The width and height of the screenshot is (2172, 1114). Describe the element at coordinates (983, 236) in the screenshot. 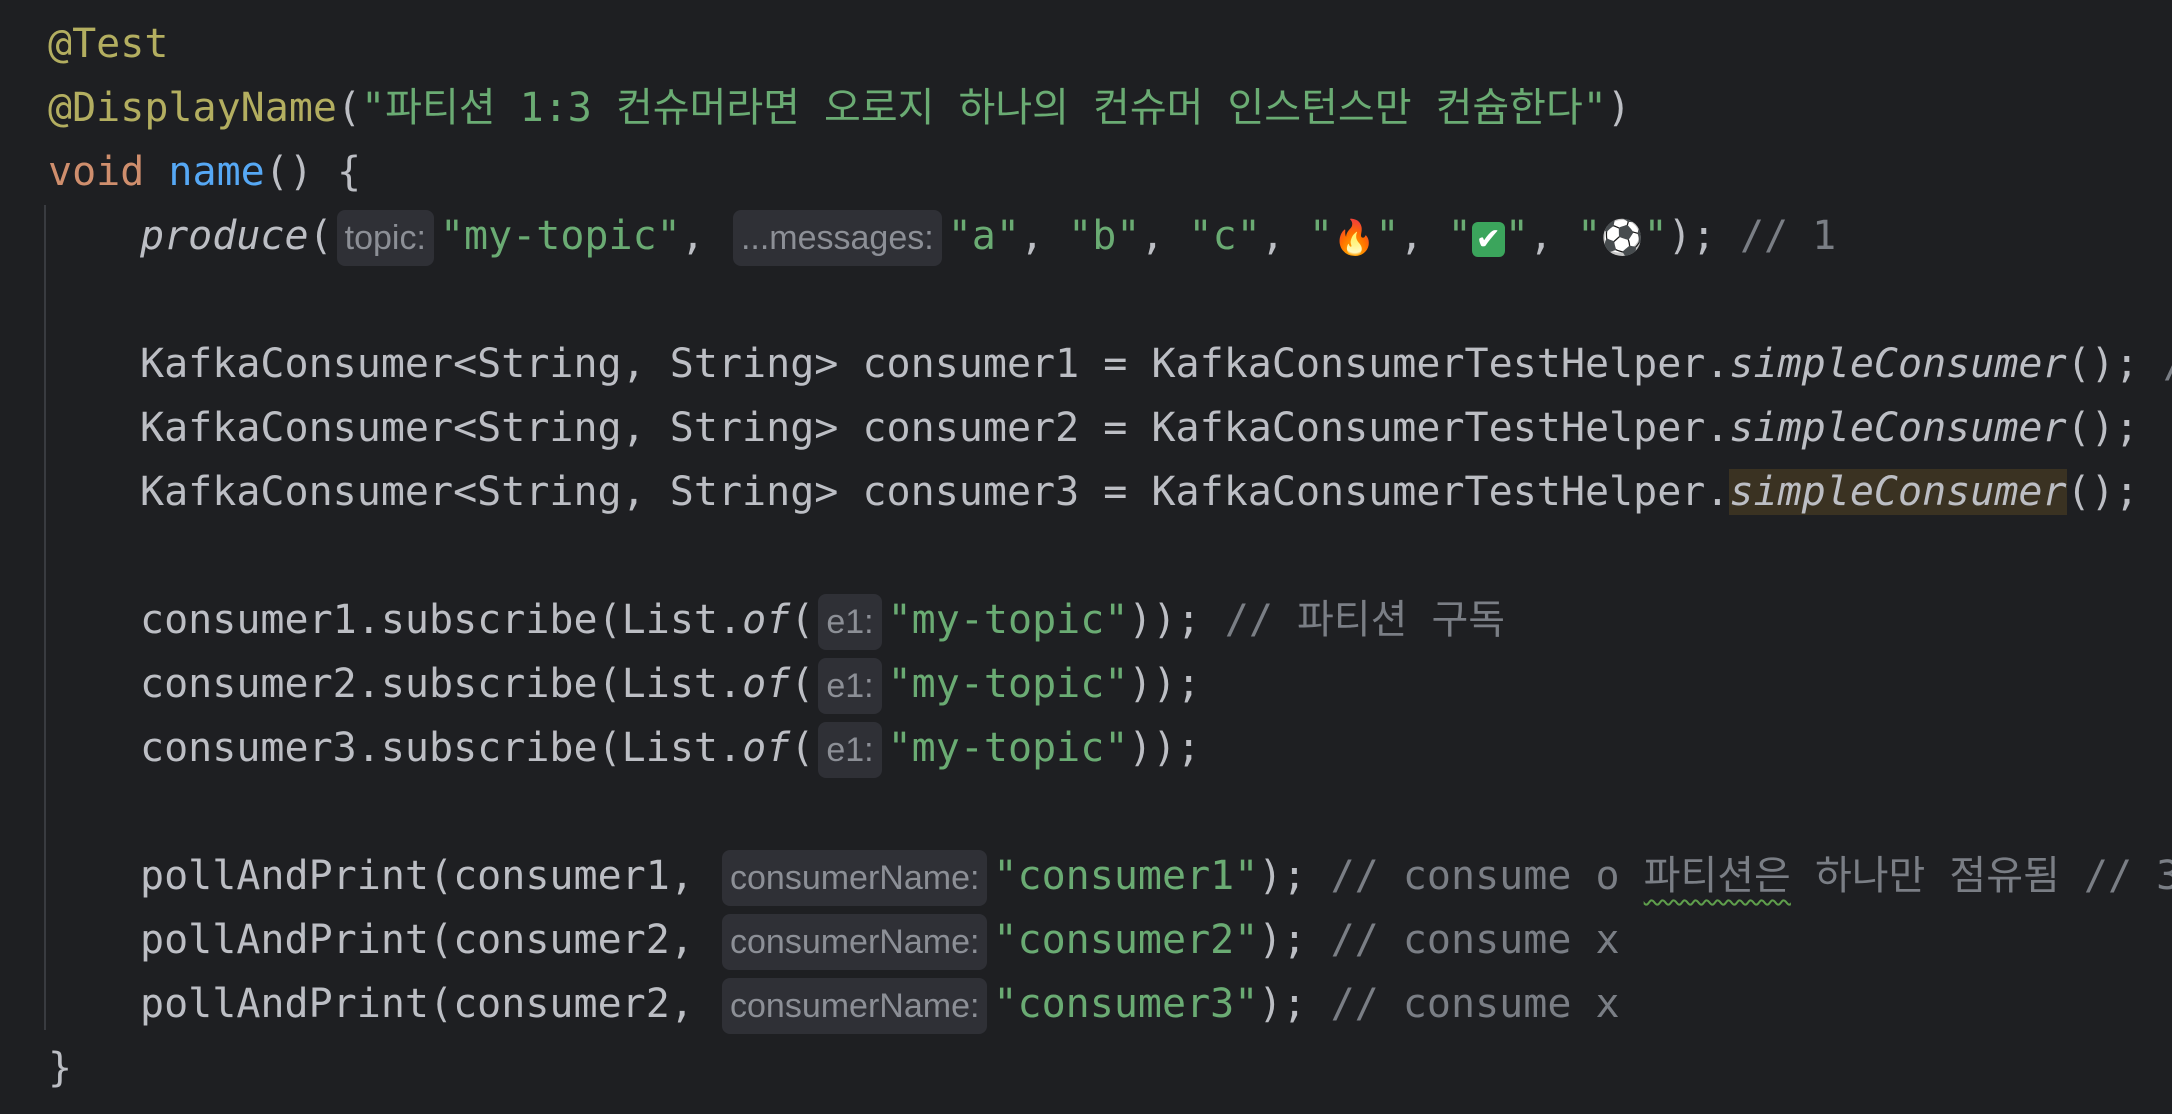

I see `msg-a: "a"` at that location.